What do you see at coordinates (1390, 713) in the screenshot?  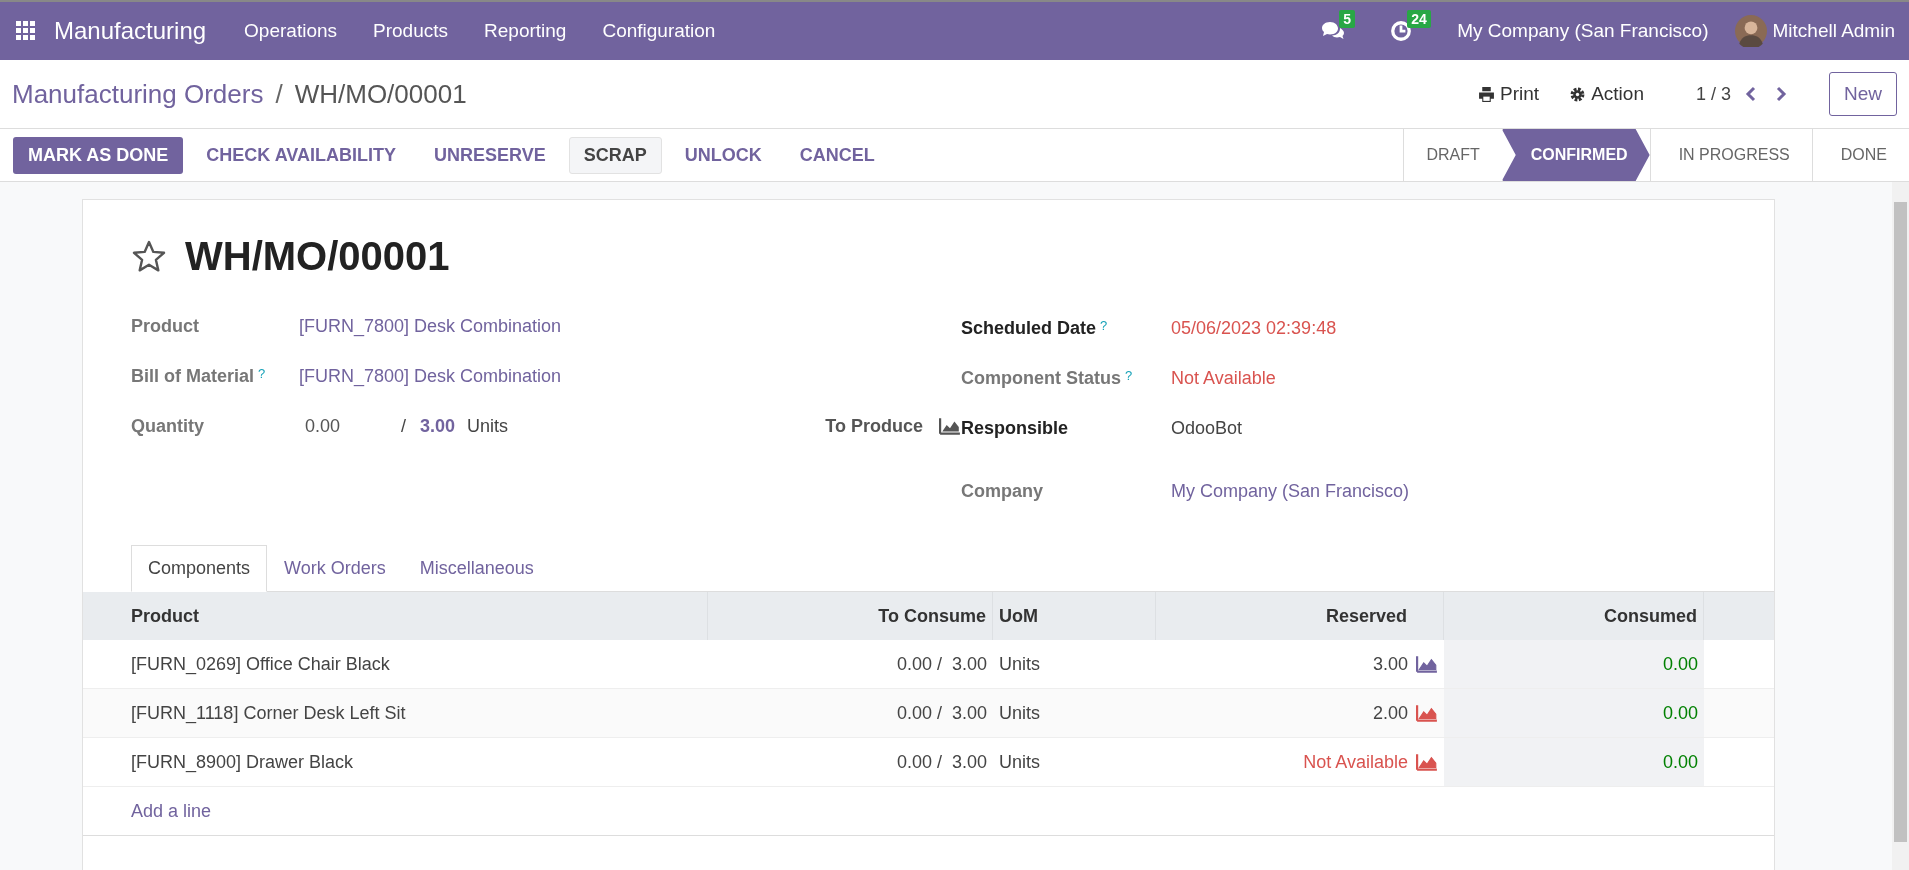 I see `table-cell: 2.00` at bounding box center [1390, 713].